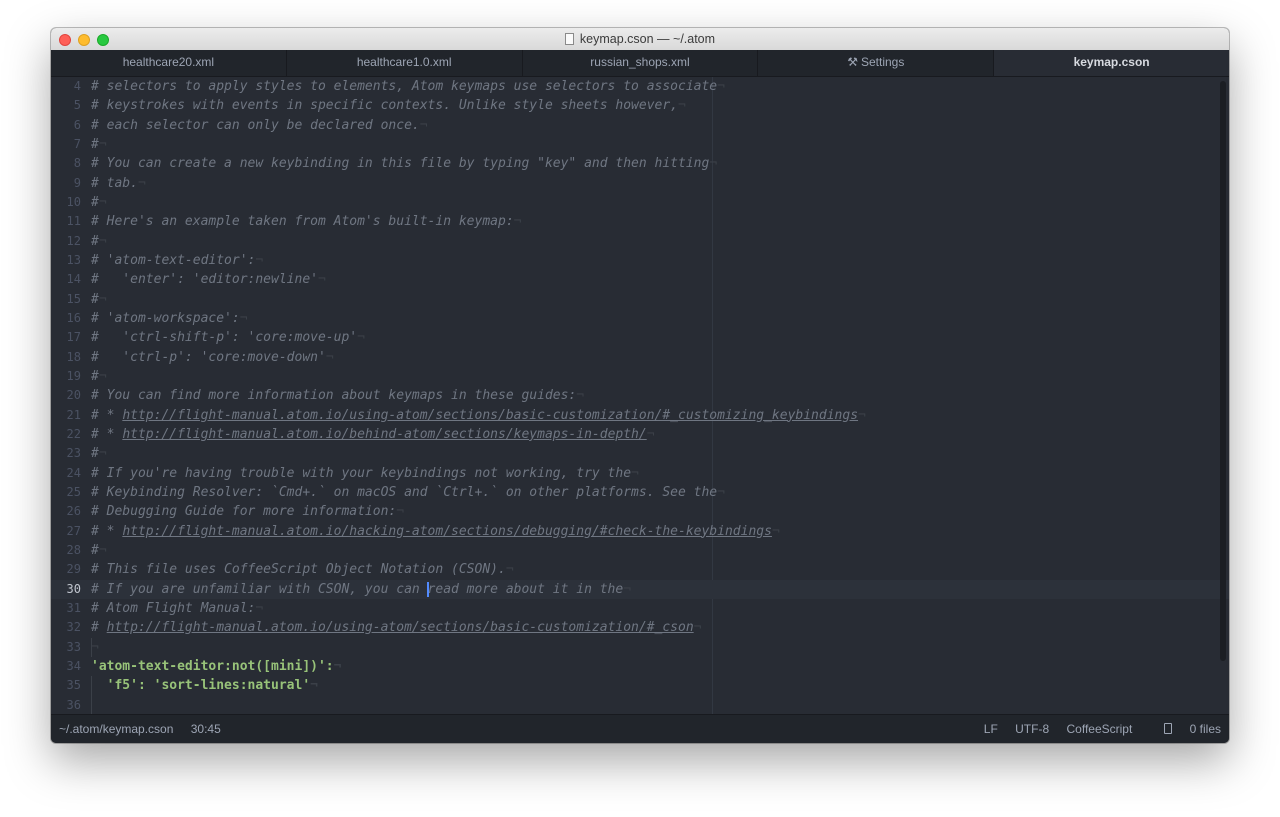  What do you see at coordinates (640, 318) in the screenshot?
I see `code-line: 16 # 'atom-workspace':¬` at bounding box center [640, 318].